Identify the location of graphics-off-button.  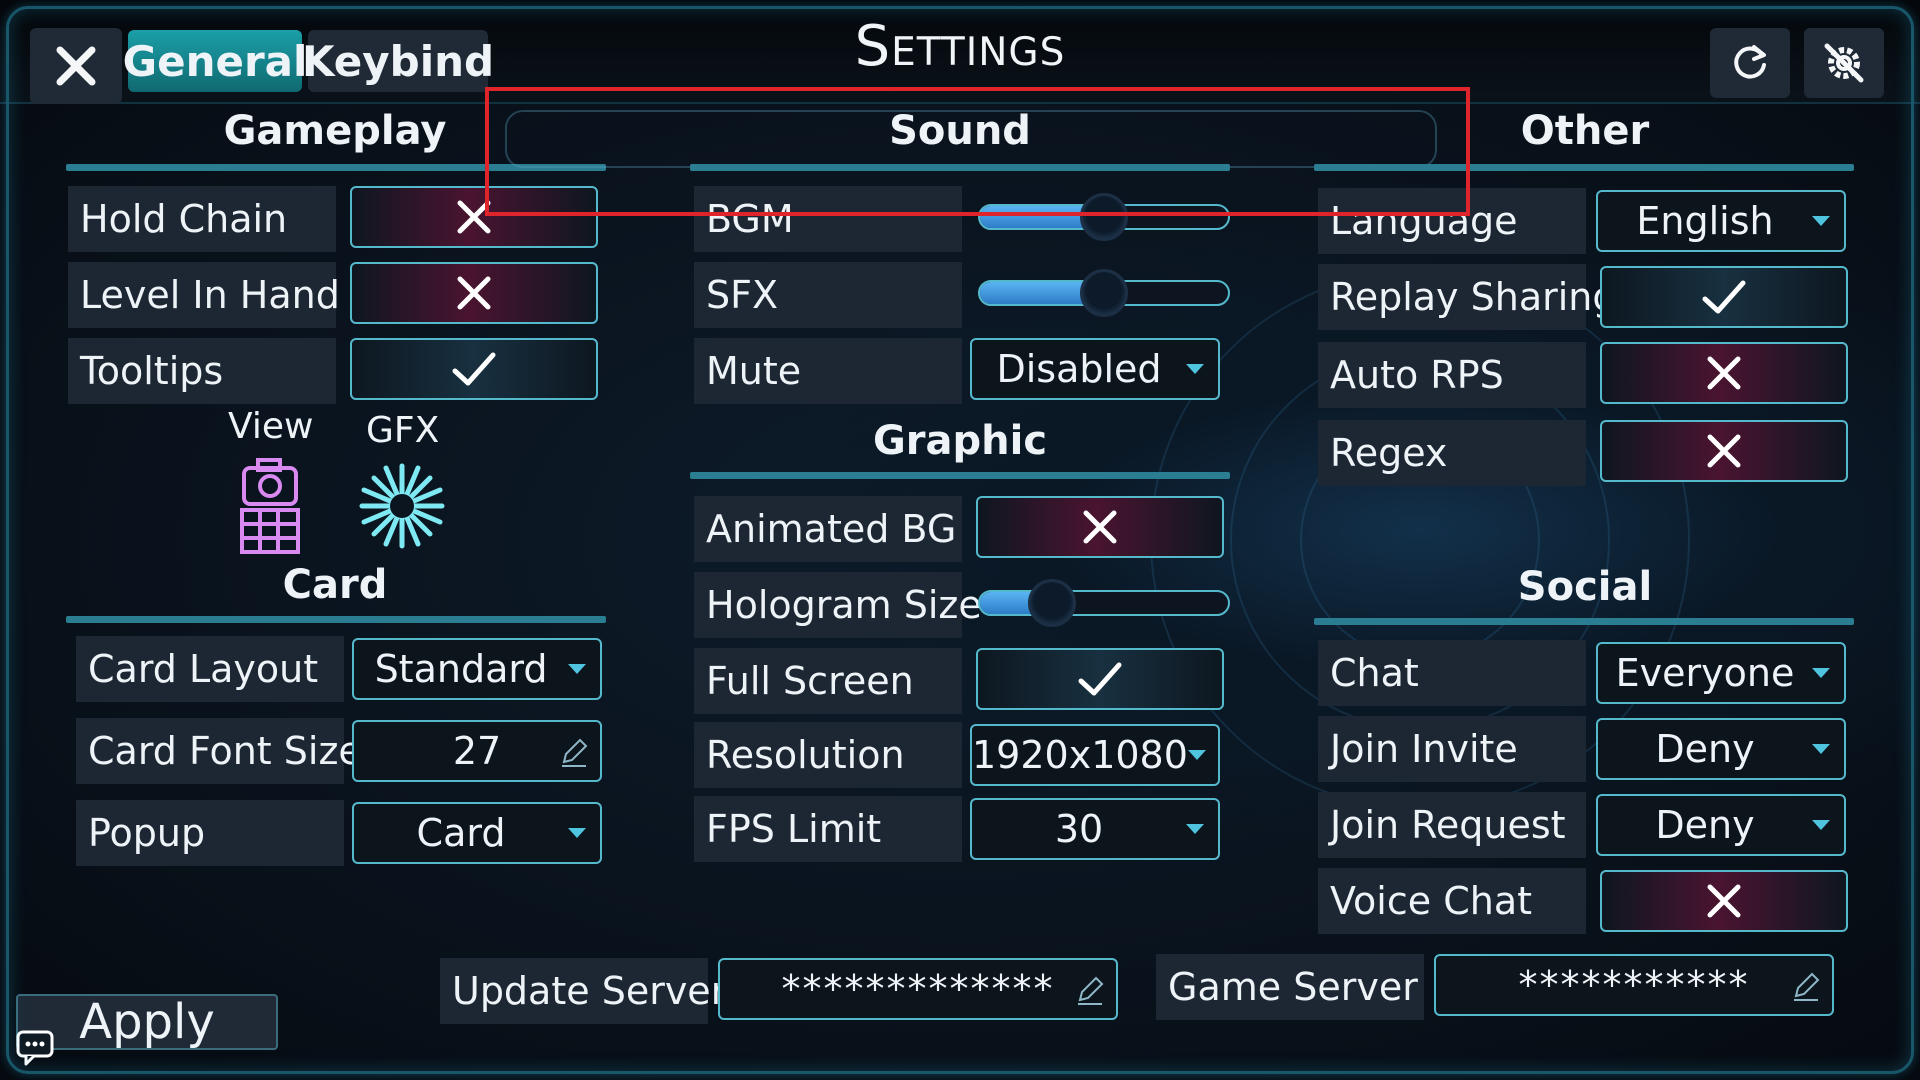
(1844, 63).